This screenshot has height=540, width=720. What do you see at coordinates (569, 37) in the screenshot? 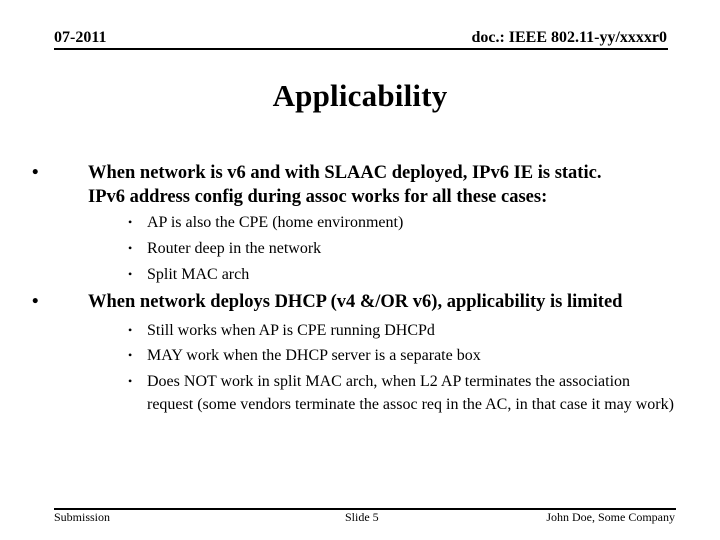
I see `header-doc-id: doc.: IEEE 802.11-yy/xxxxr0` at bounding box center [569, 37].